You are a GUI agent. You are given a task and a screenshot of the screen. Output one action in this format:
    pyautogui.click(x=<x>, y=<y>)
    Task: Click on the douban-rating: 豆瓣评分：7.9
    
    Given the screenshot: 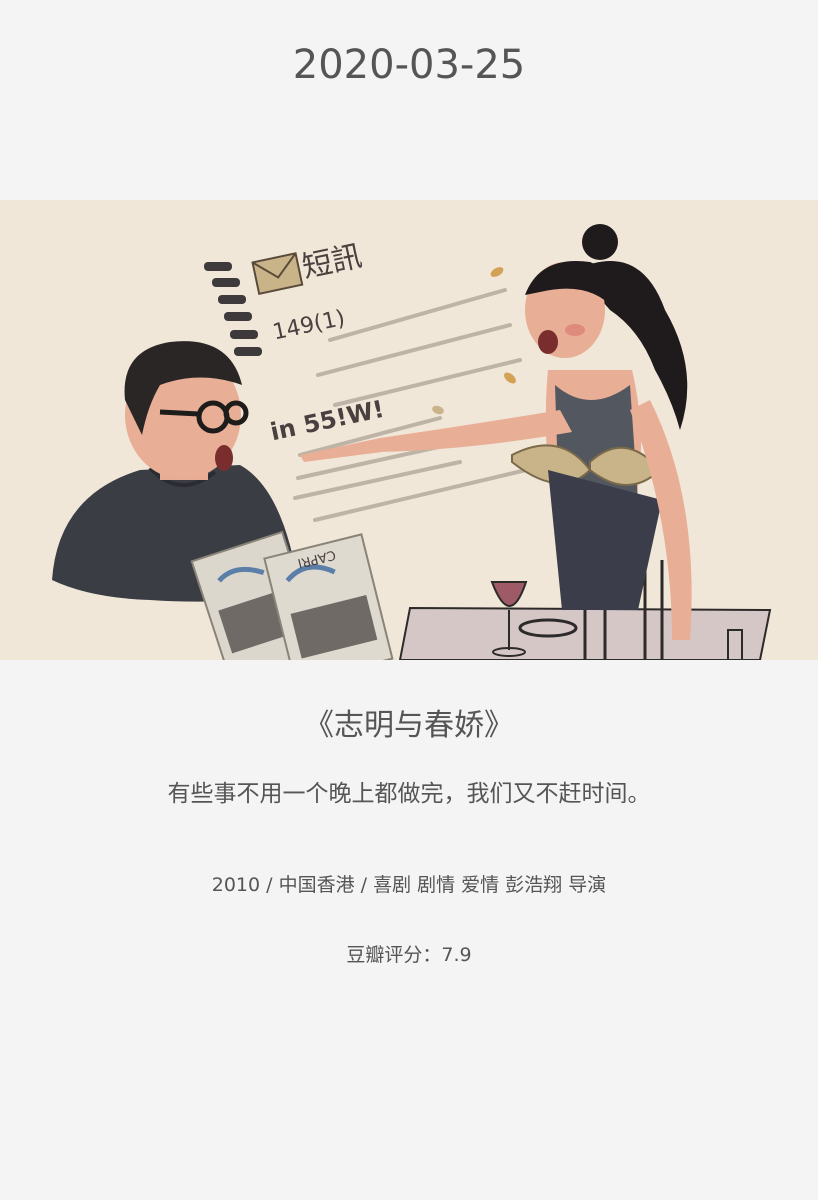 What is the action you would take?
    pyautogui.click(x=409, y=955)
    